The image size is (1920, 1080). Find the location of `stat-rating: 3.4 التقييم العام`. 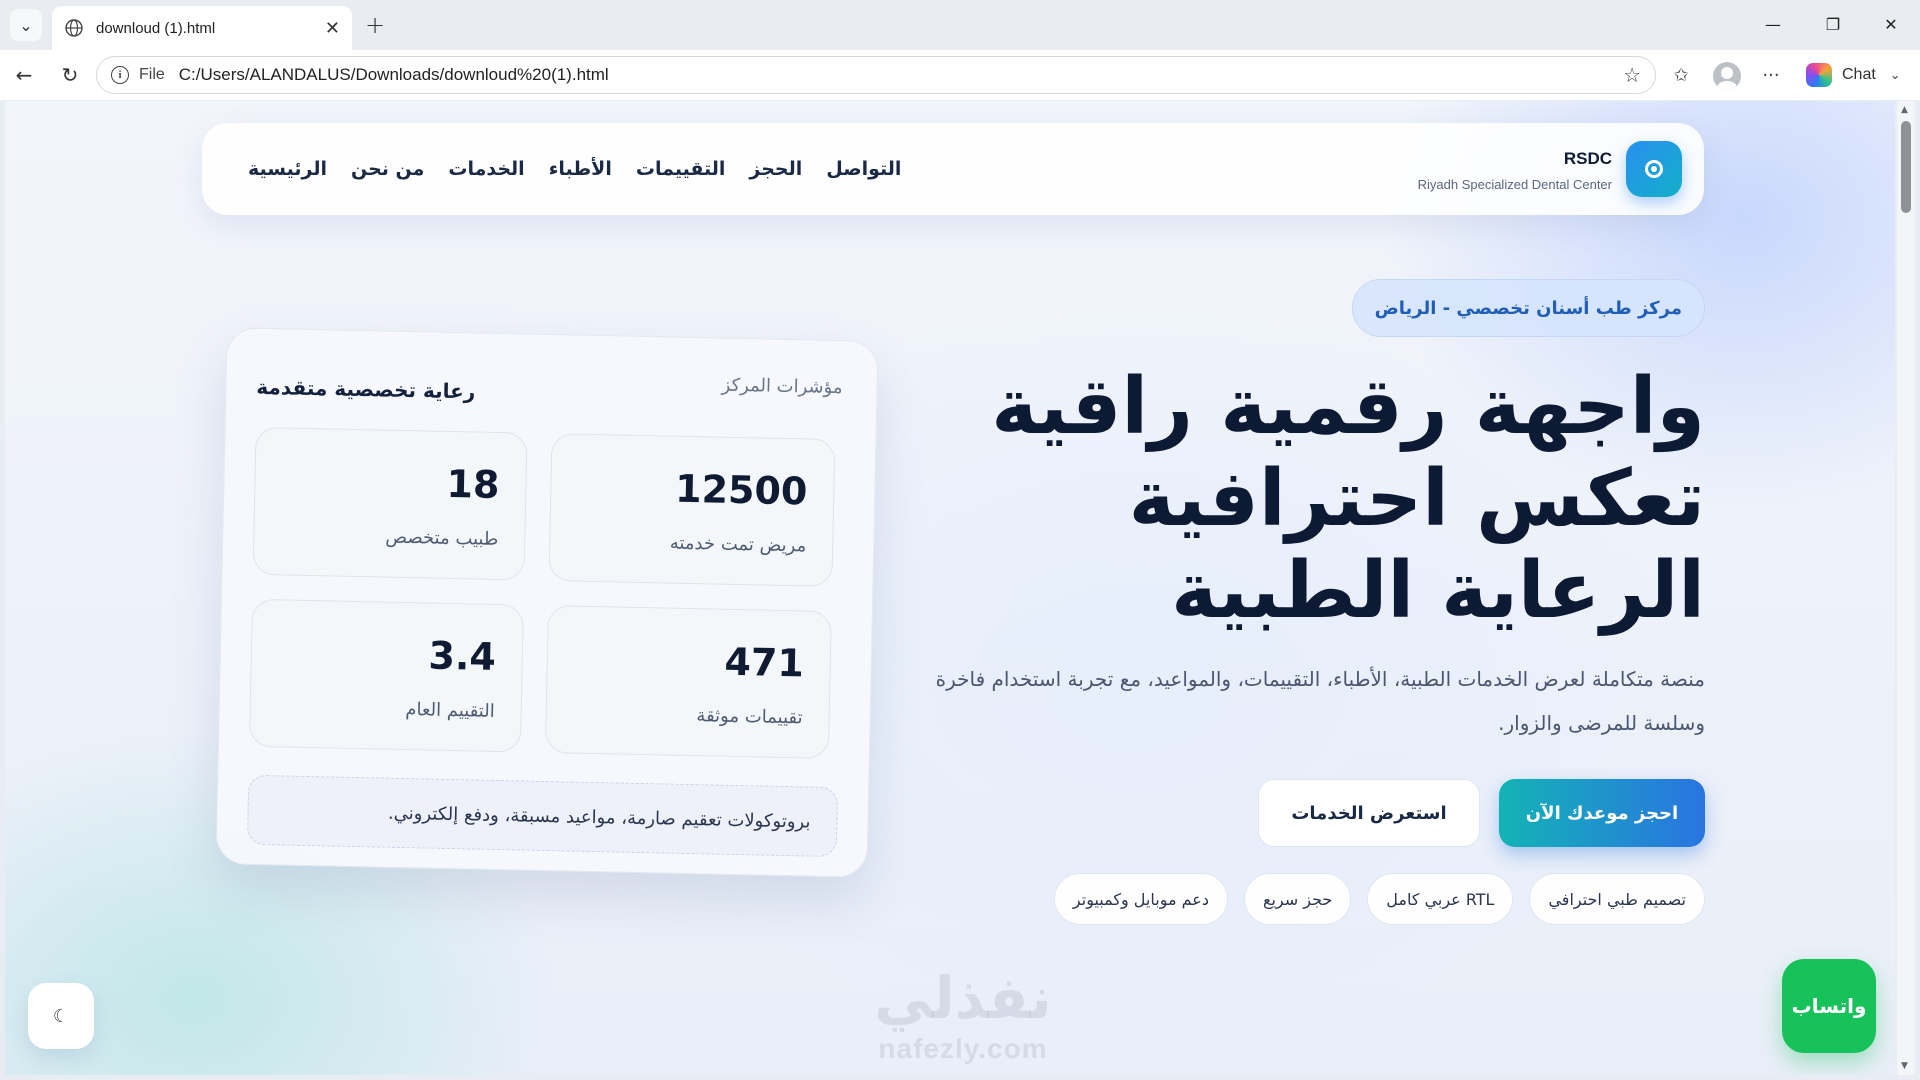

stat-rating: 3.4 التقييم العام is located at coordinates (386, 675).